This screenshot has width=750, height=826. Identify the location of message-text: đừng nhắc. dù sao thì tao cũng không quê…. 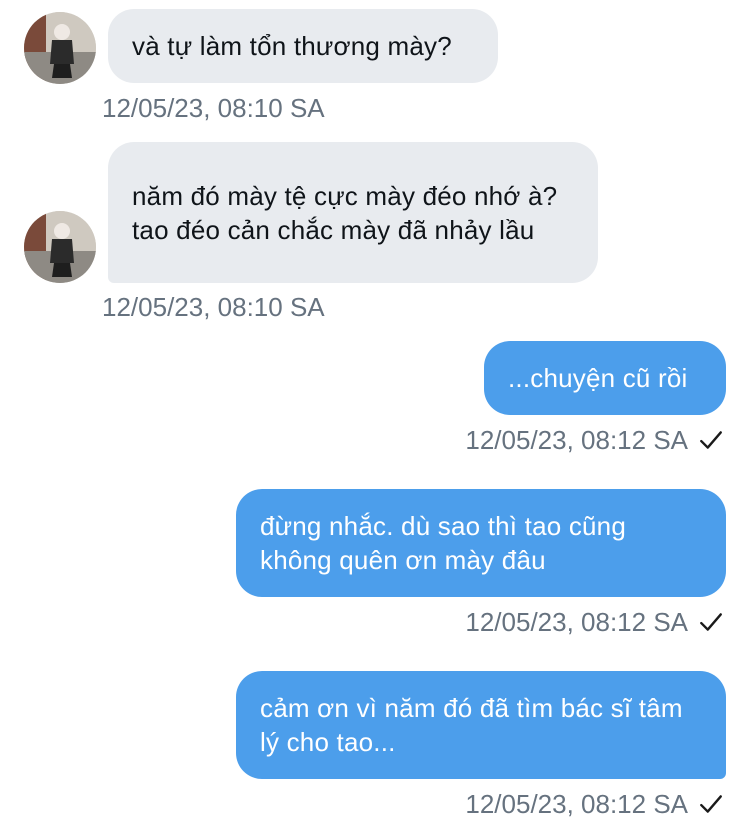
(443, 543).